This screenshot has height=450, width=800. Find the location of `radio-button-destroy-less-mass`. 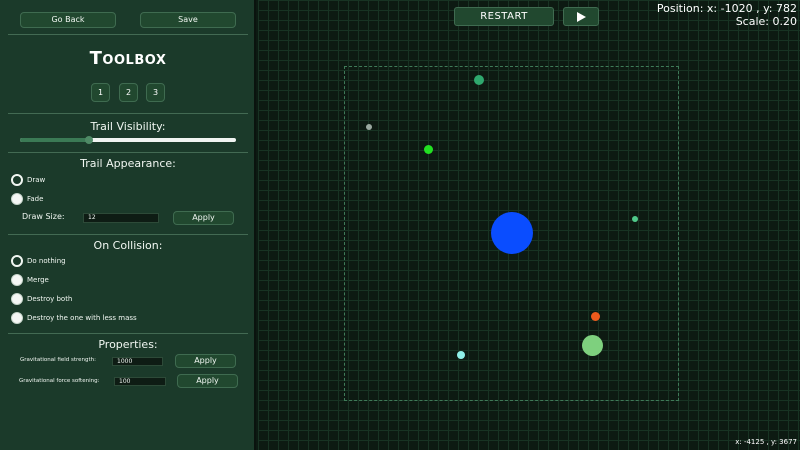

radio-button-destroy-less-mass is located at coordinates (17, 318).